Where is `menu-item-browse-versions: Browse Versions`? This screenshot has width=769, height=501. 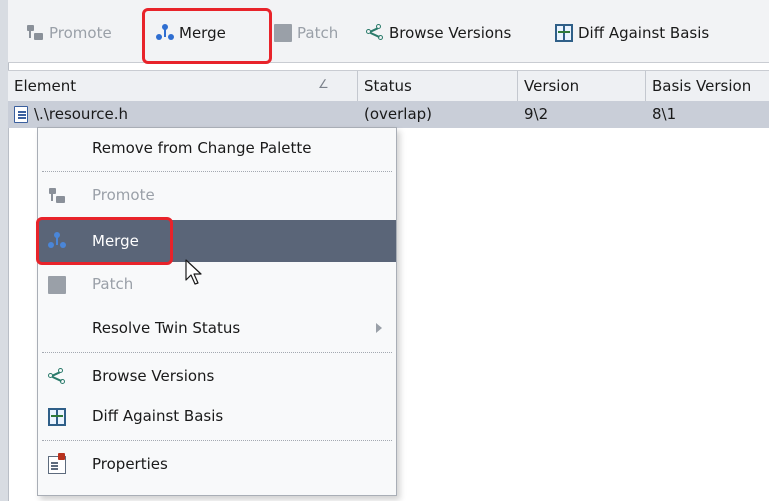
menu-item-browse-versions: Browse Versions is located at coordinates (217, 376).